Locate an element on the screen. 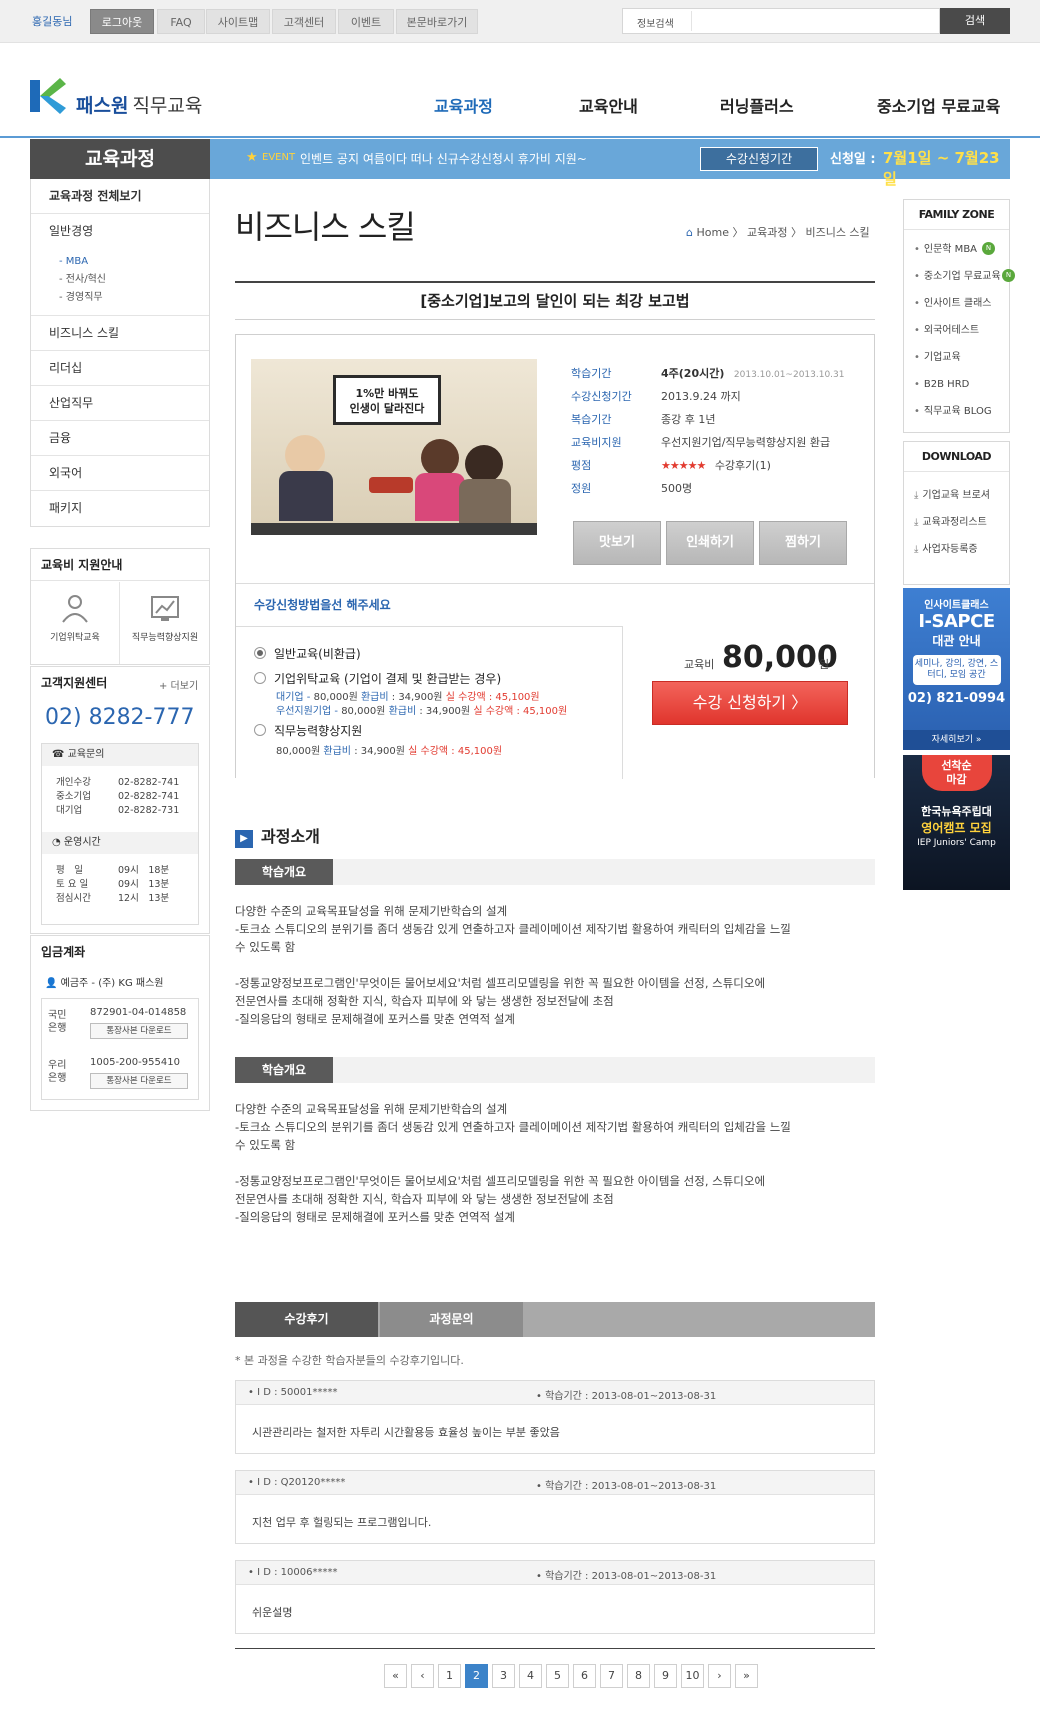  page-number: 6 is located at coordinates (584, 1676).